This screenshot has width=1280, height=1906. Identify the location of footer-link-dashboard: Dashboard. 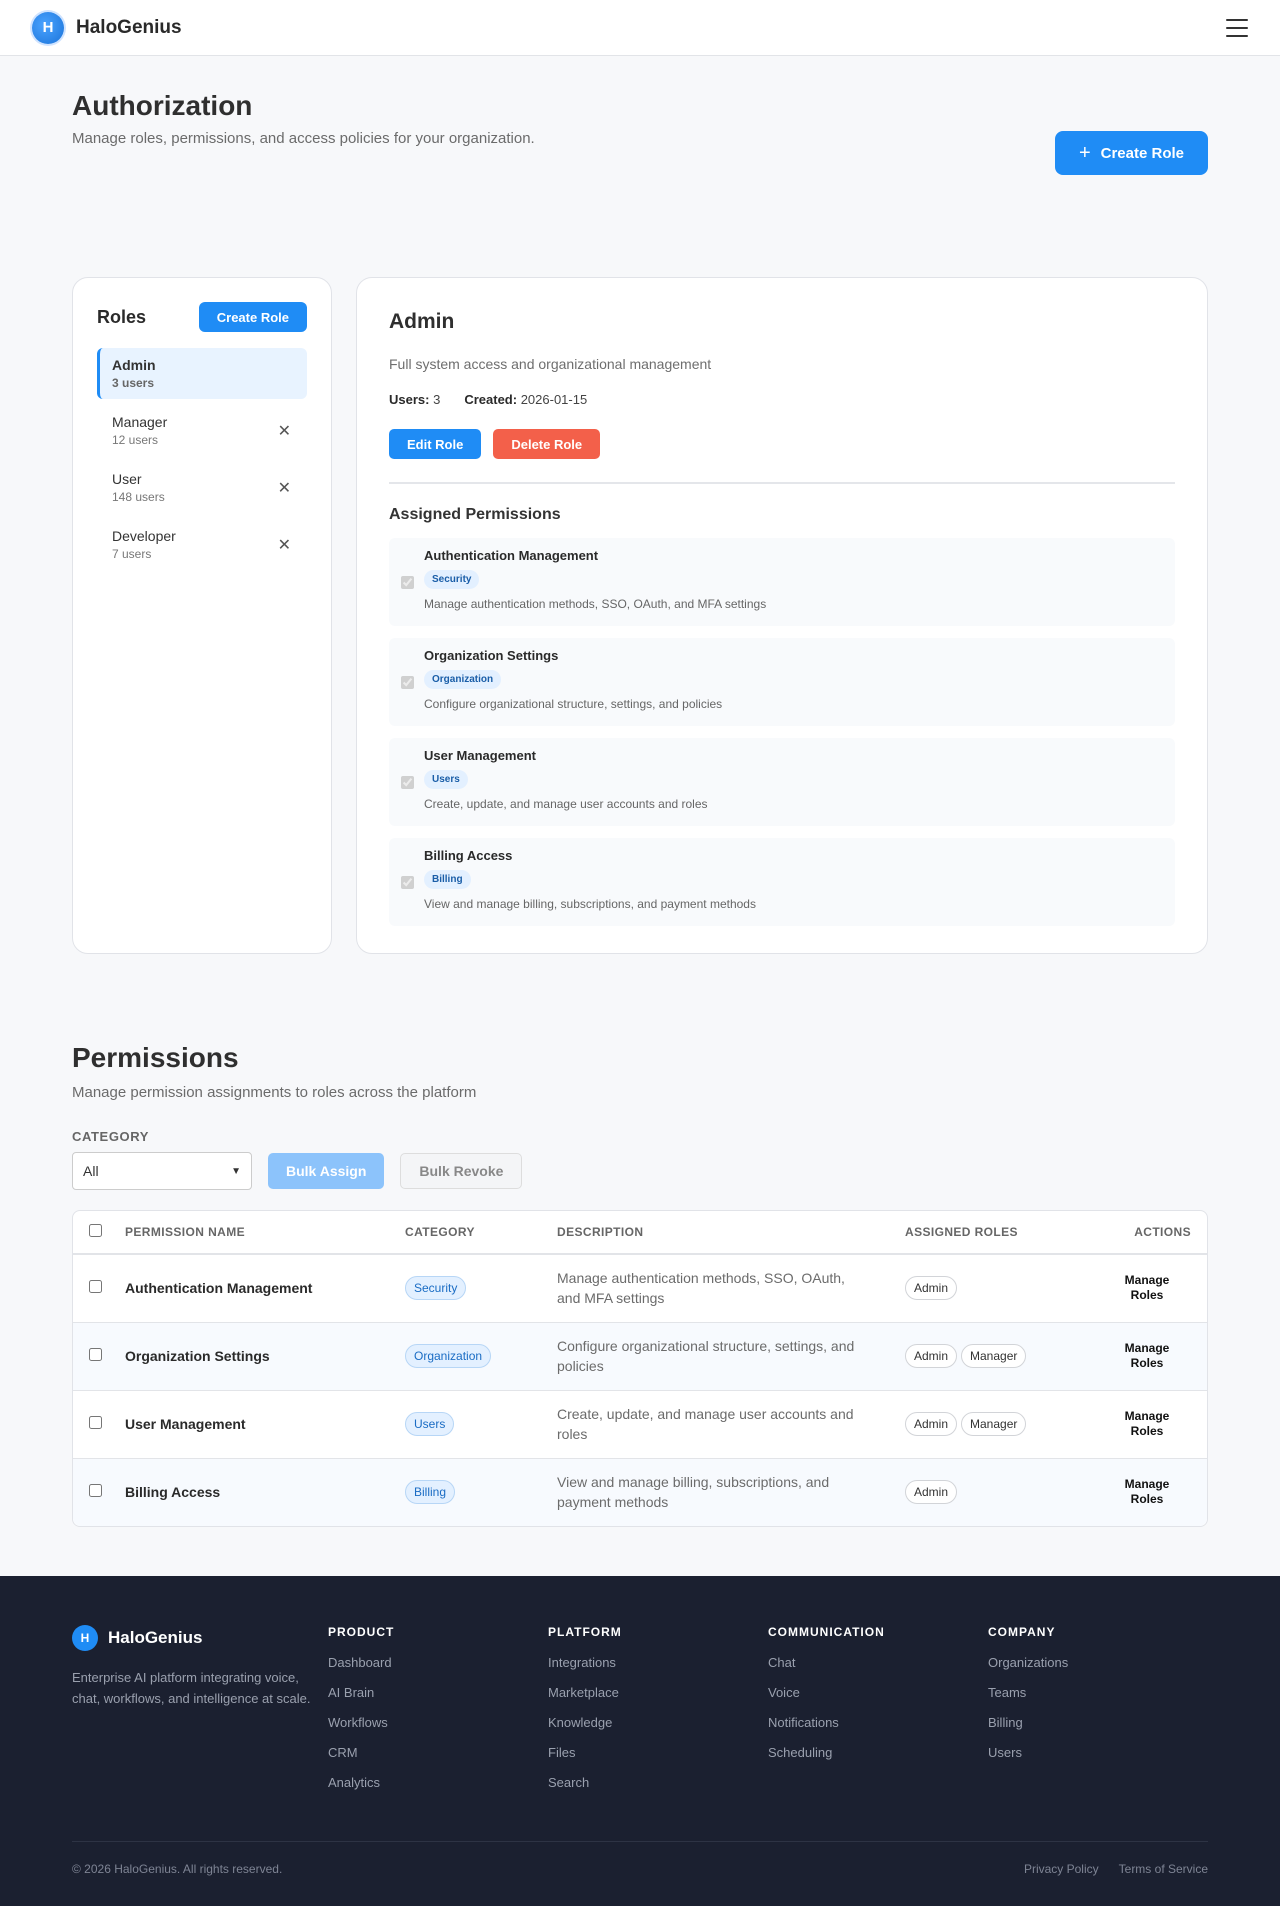
(438, 1662).